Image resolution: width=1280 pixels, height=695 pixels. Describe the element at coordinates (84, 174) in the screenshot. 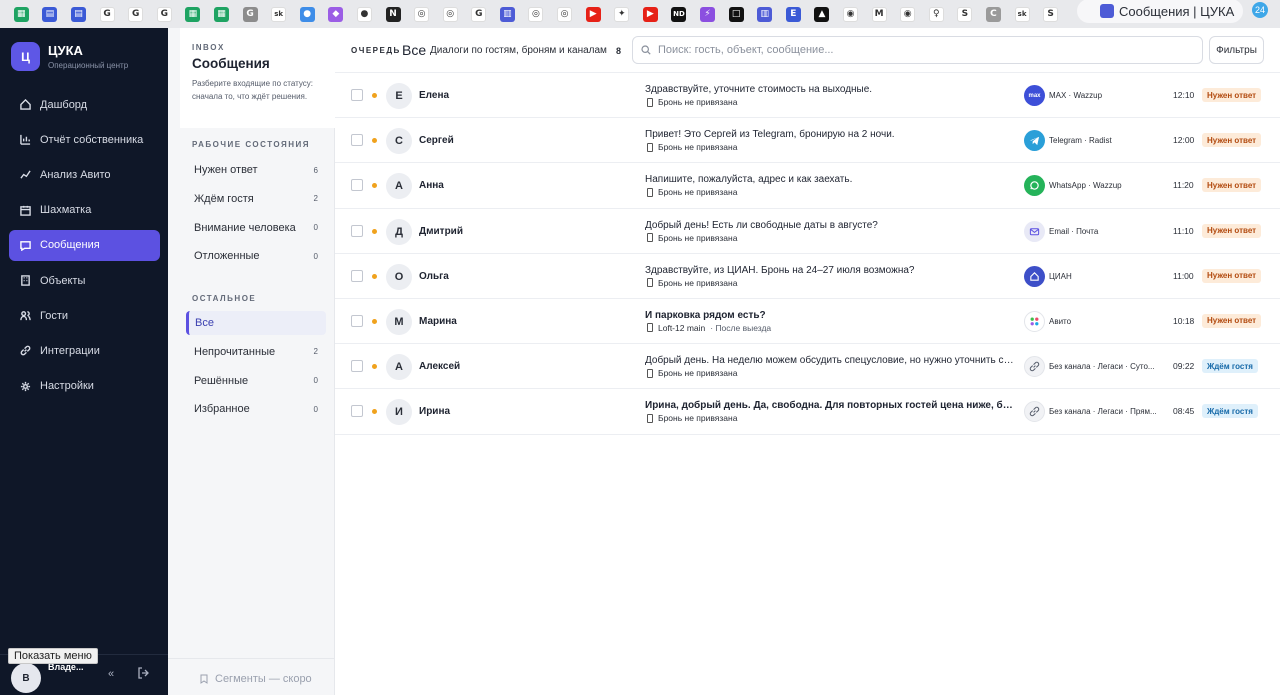

I see `sidebar-item-avito-analysis: Анализ Авито` at that location.